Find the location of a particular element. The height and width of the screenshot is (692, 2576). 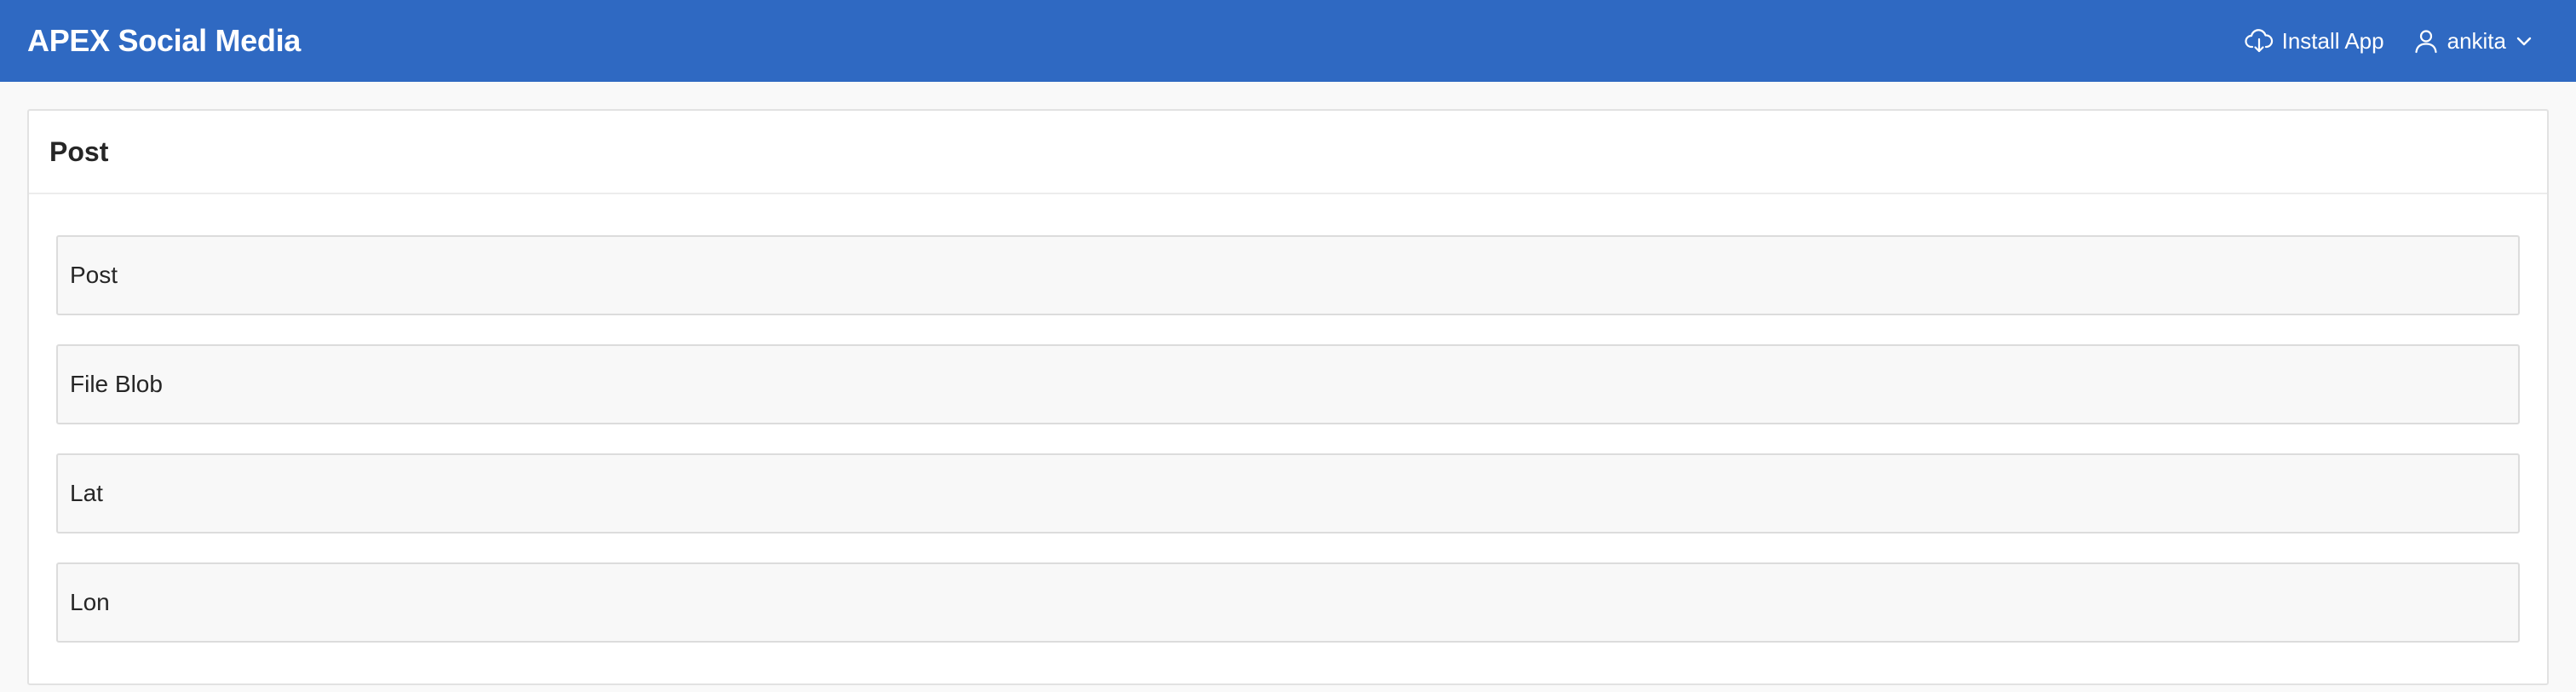

top-navigation-bar: APEX Social Media Install App ankita is located at coordinates (1288, 41).